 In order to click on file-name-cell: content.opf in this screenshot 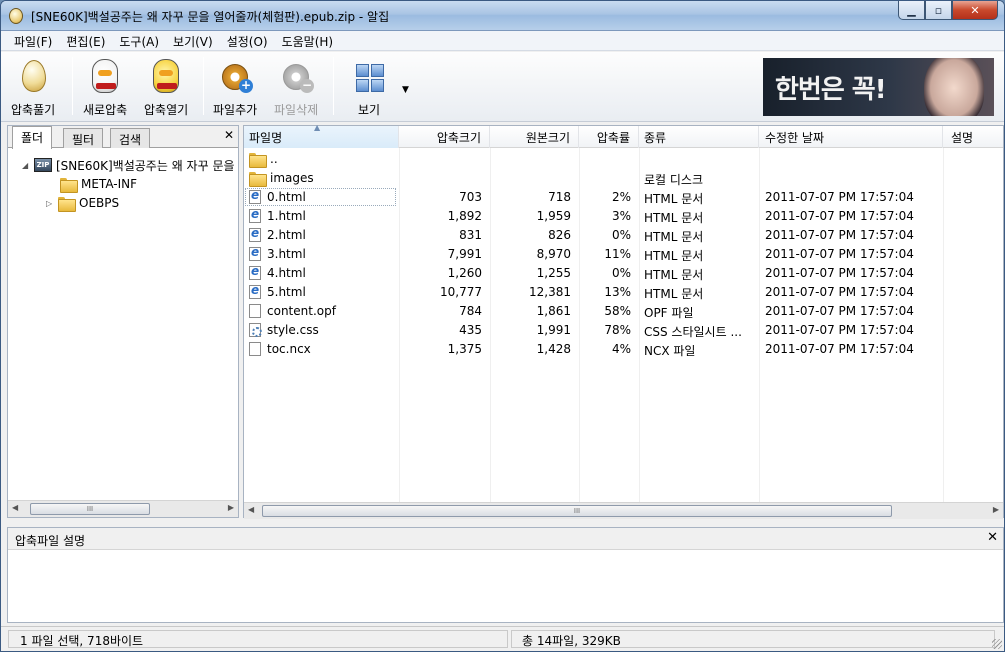, I will do `click(292, 311)`.